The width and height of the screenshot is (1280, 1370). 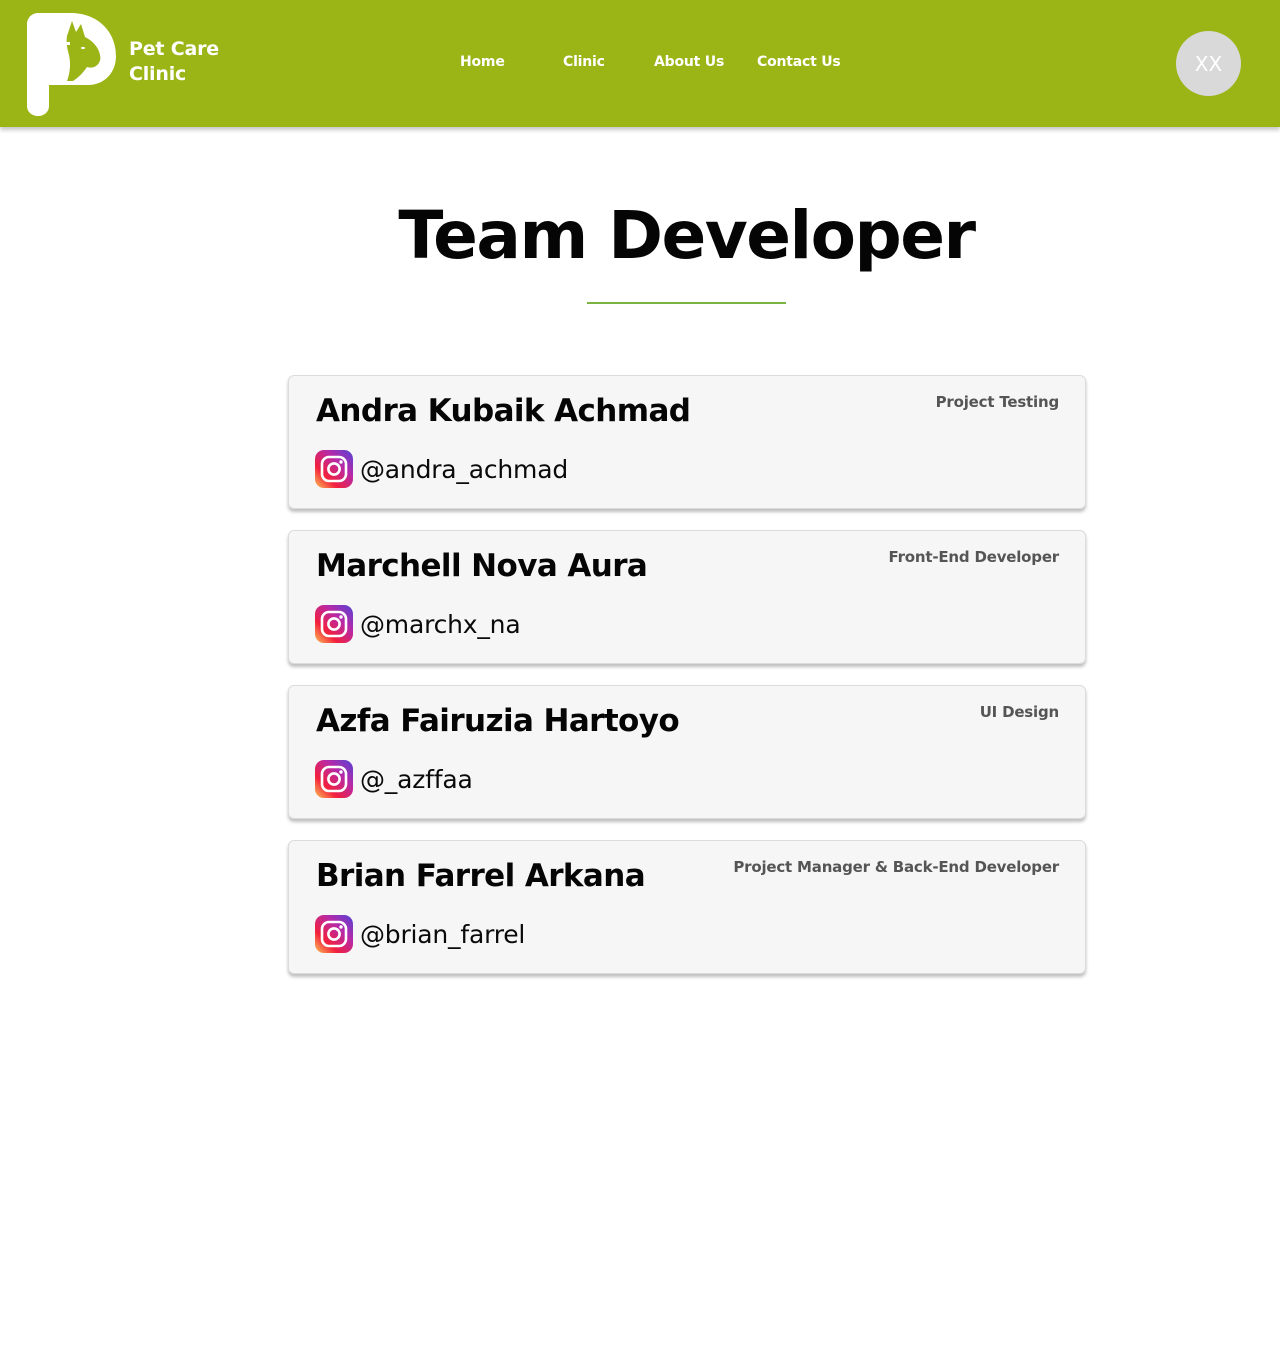 I want to click on member-name: Azfa Fairuzia Hartoyo, so click(x=498, y=721).